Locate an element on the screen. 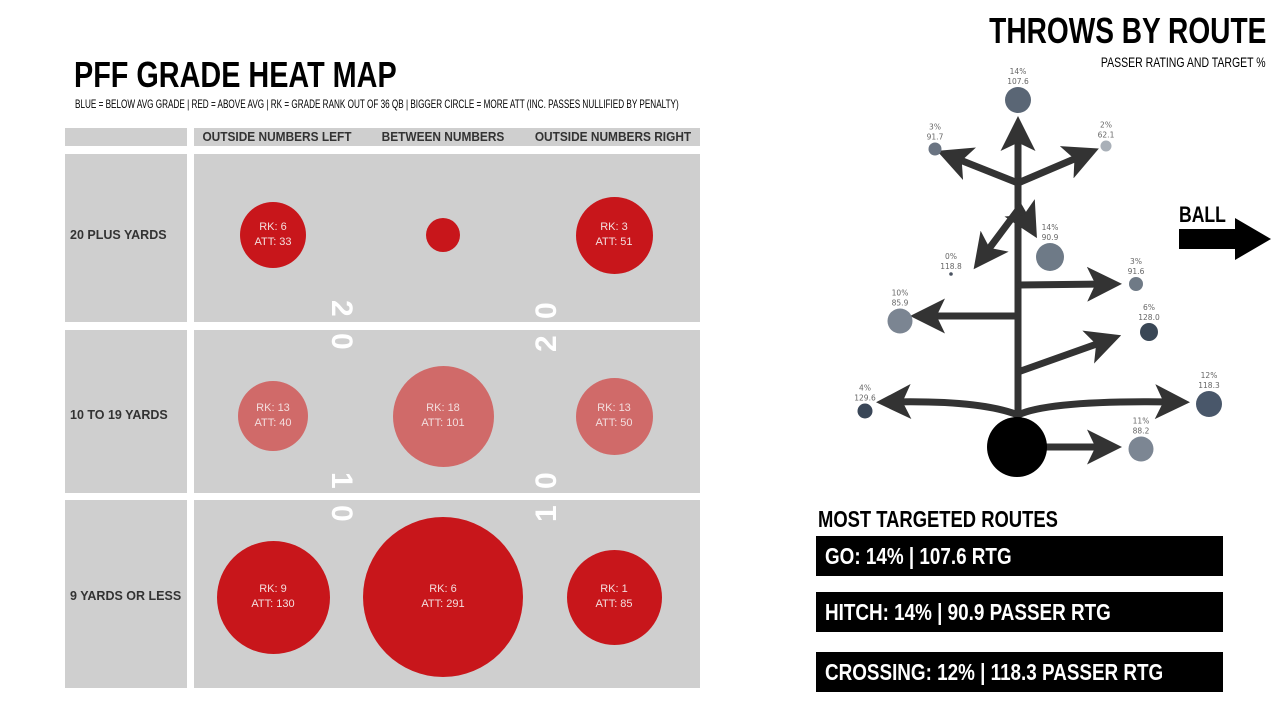  route-target-pct: 11% is located at coordinates (1141, 421).